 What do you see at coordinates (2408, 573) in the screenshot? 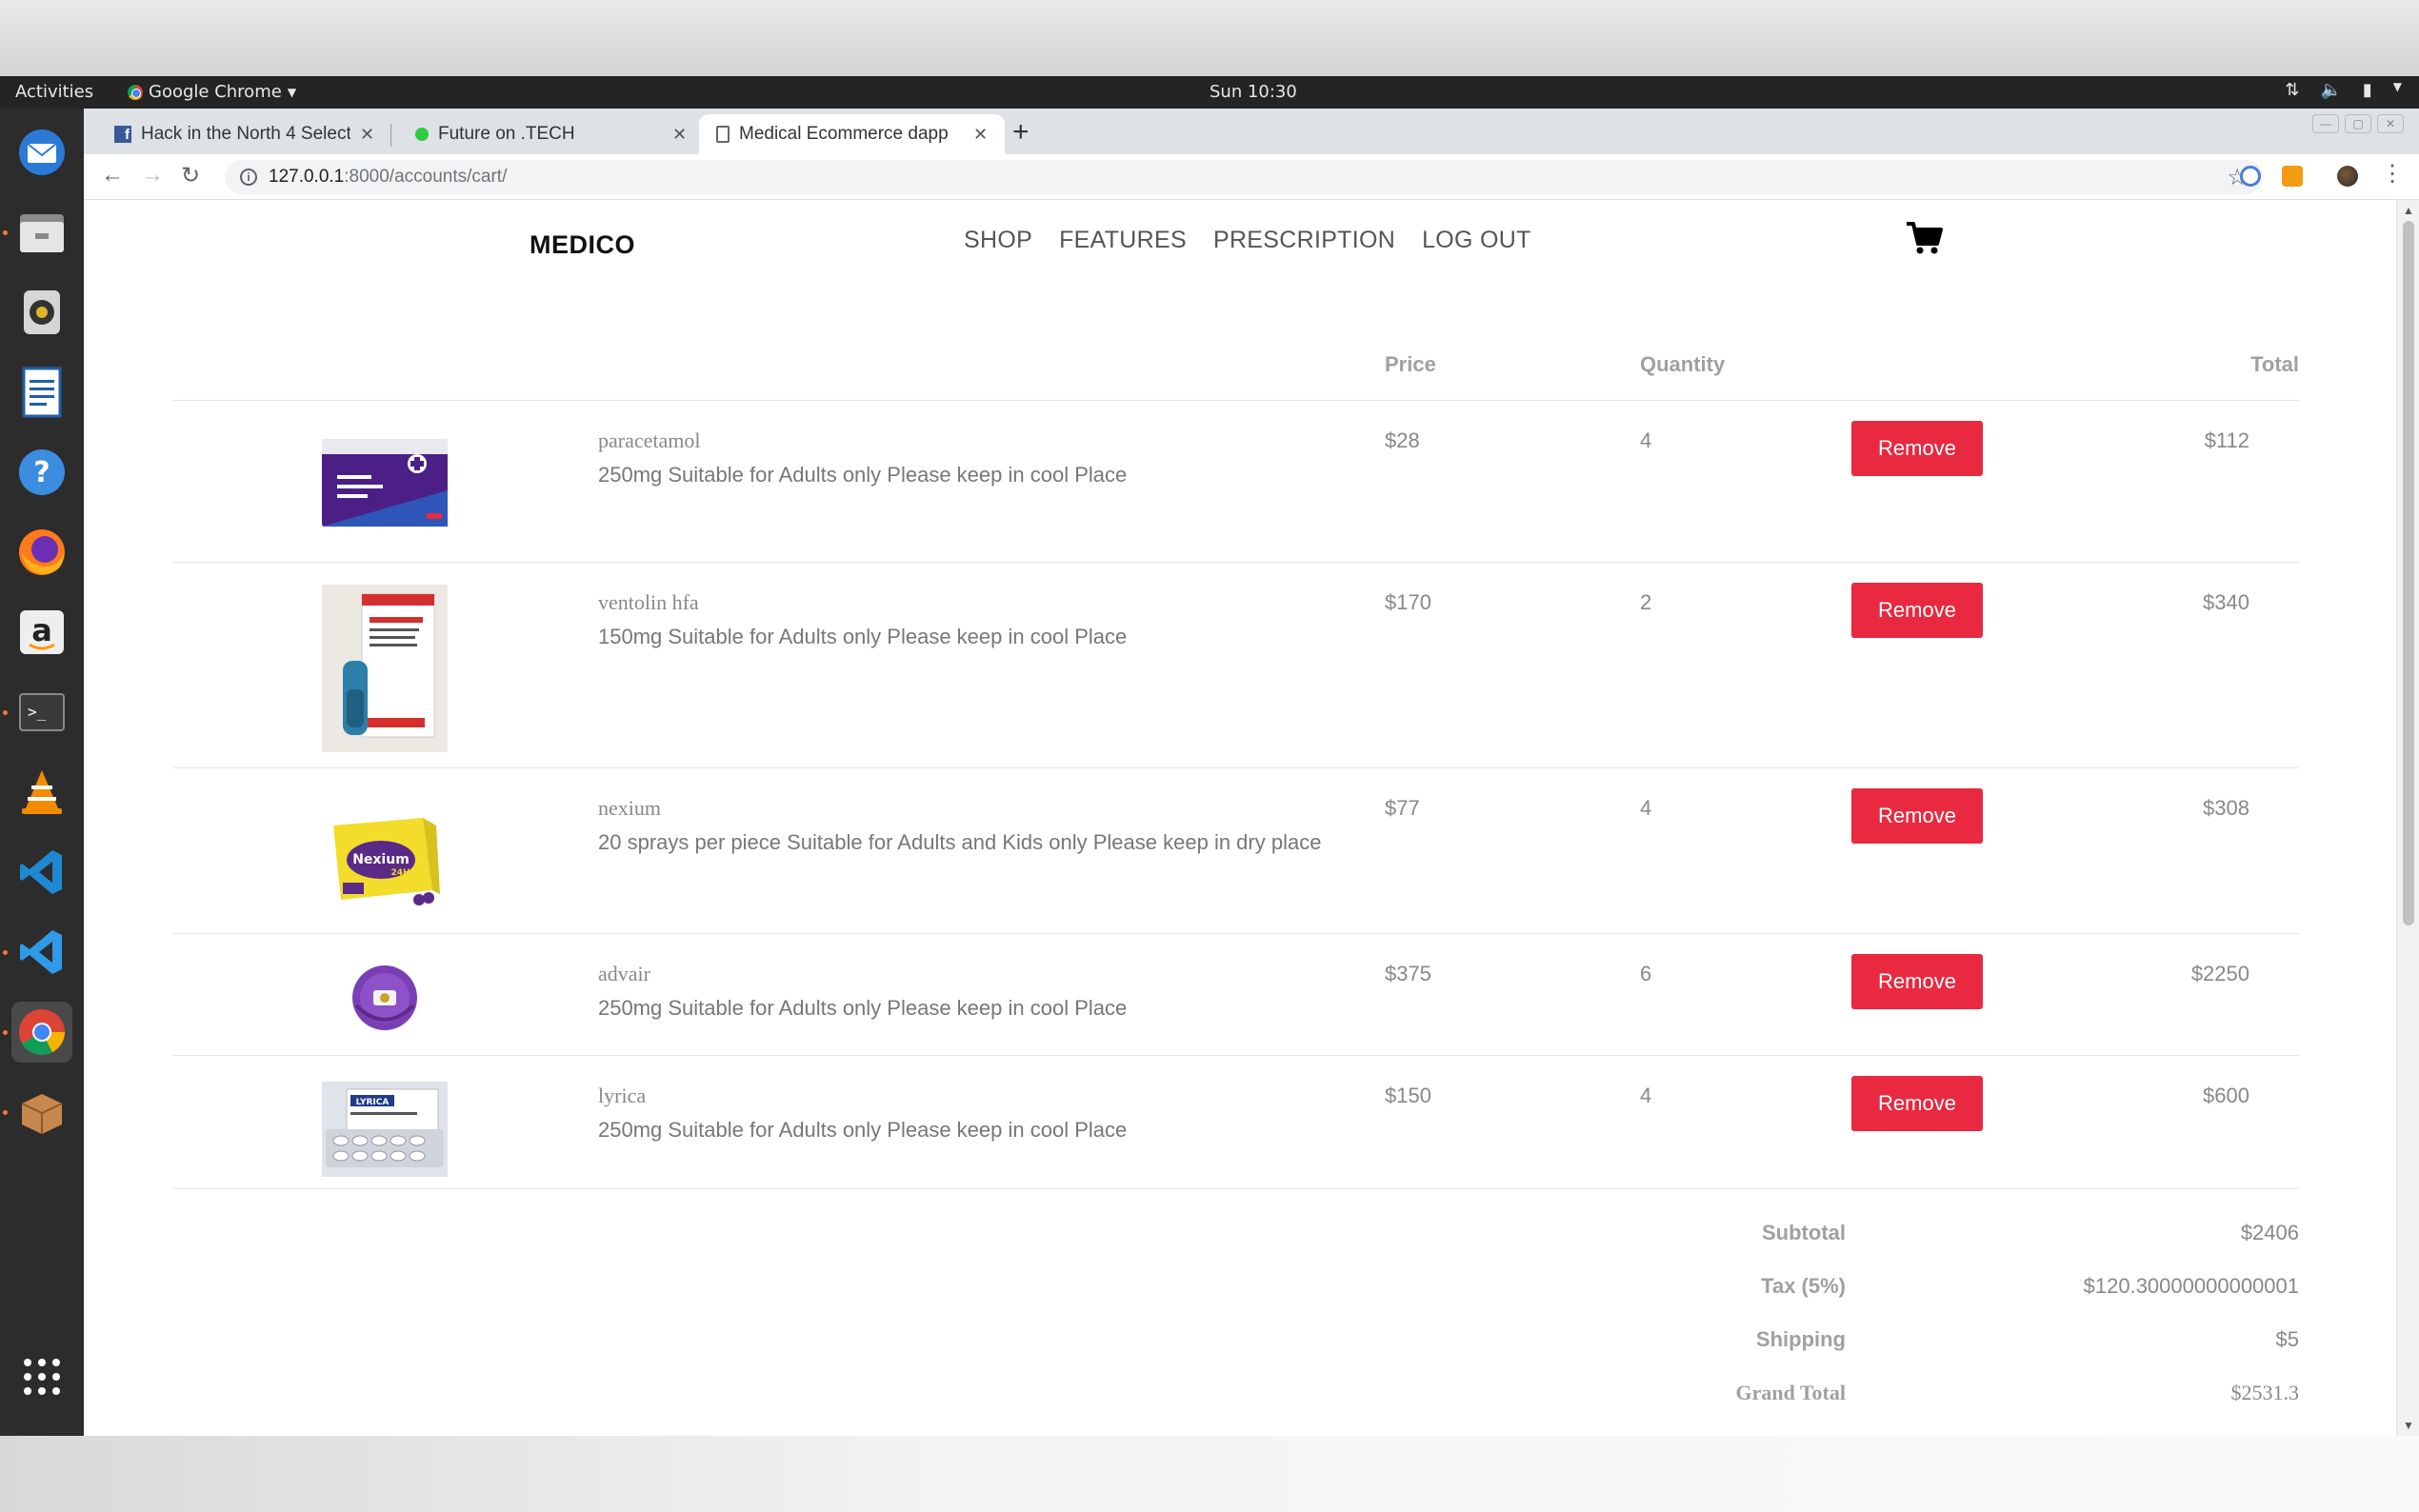
I see `scrollbar-thumb` at bounding box center [2408, 573].